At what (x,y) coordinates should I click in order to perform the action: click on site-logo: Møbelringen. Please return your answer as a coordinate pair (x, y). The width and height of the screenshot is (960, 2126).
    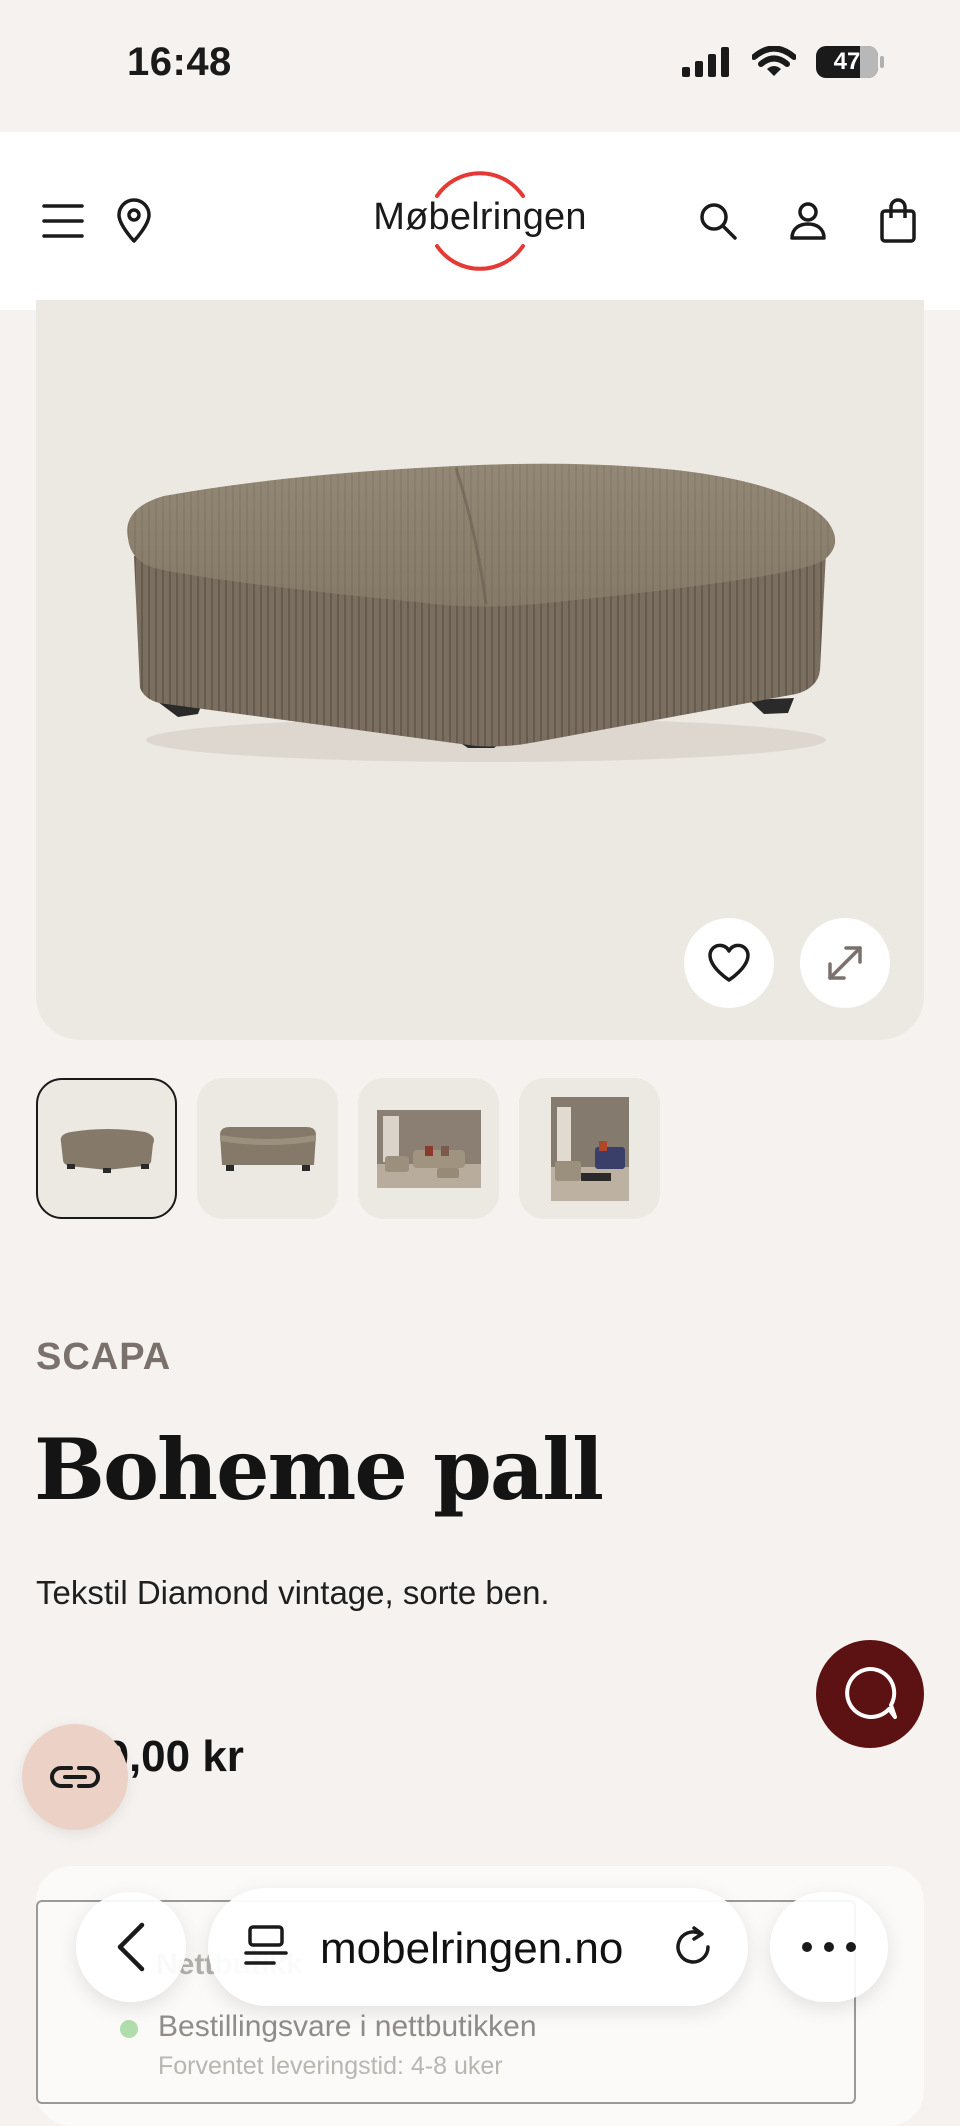
    Looking at the image, I should click on (480, 221).